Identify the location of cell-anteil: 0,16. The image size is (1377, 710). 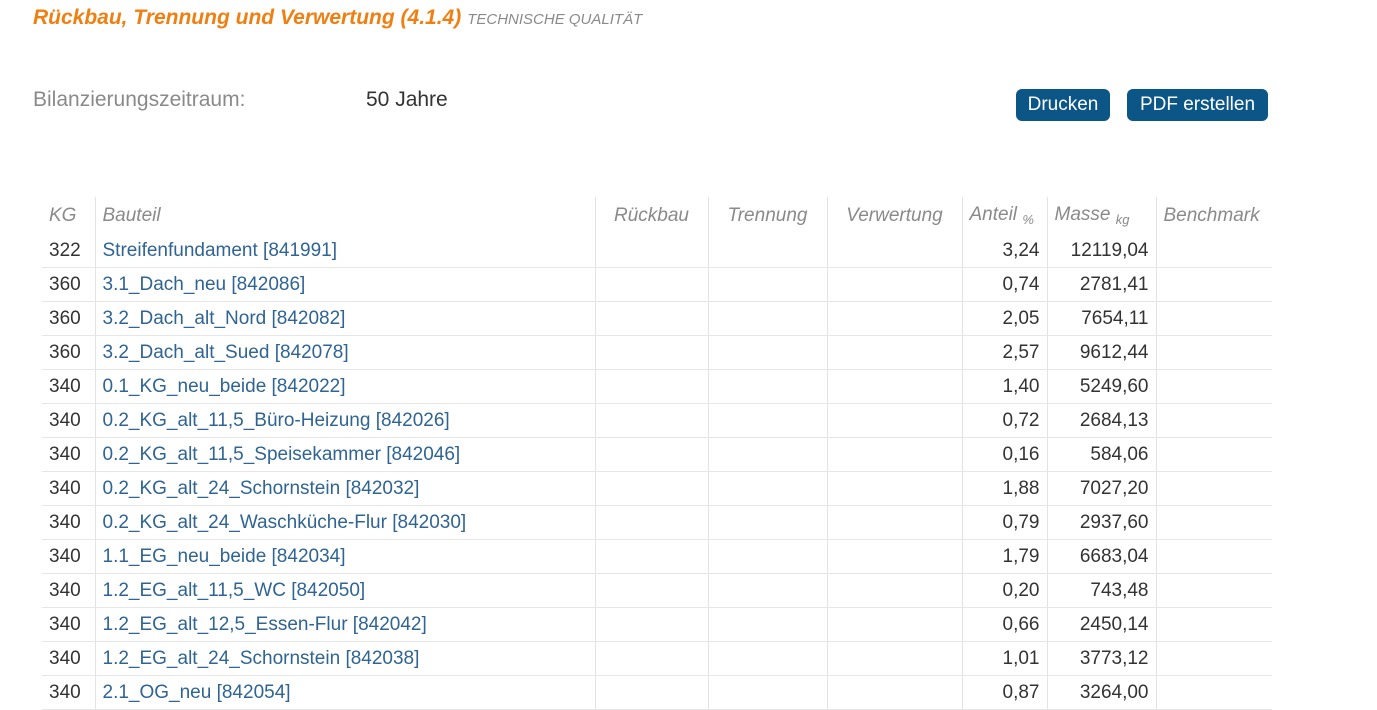
(1004, 454).